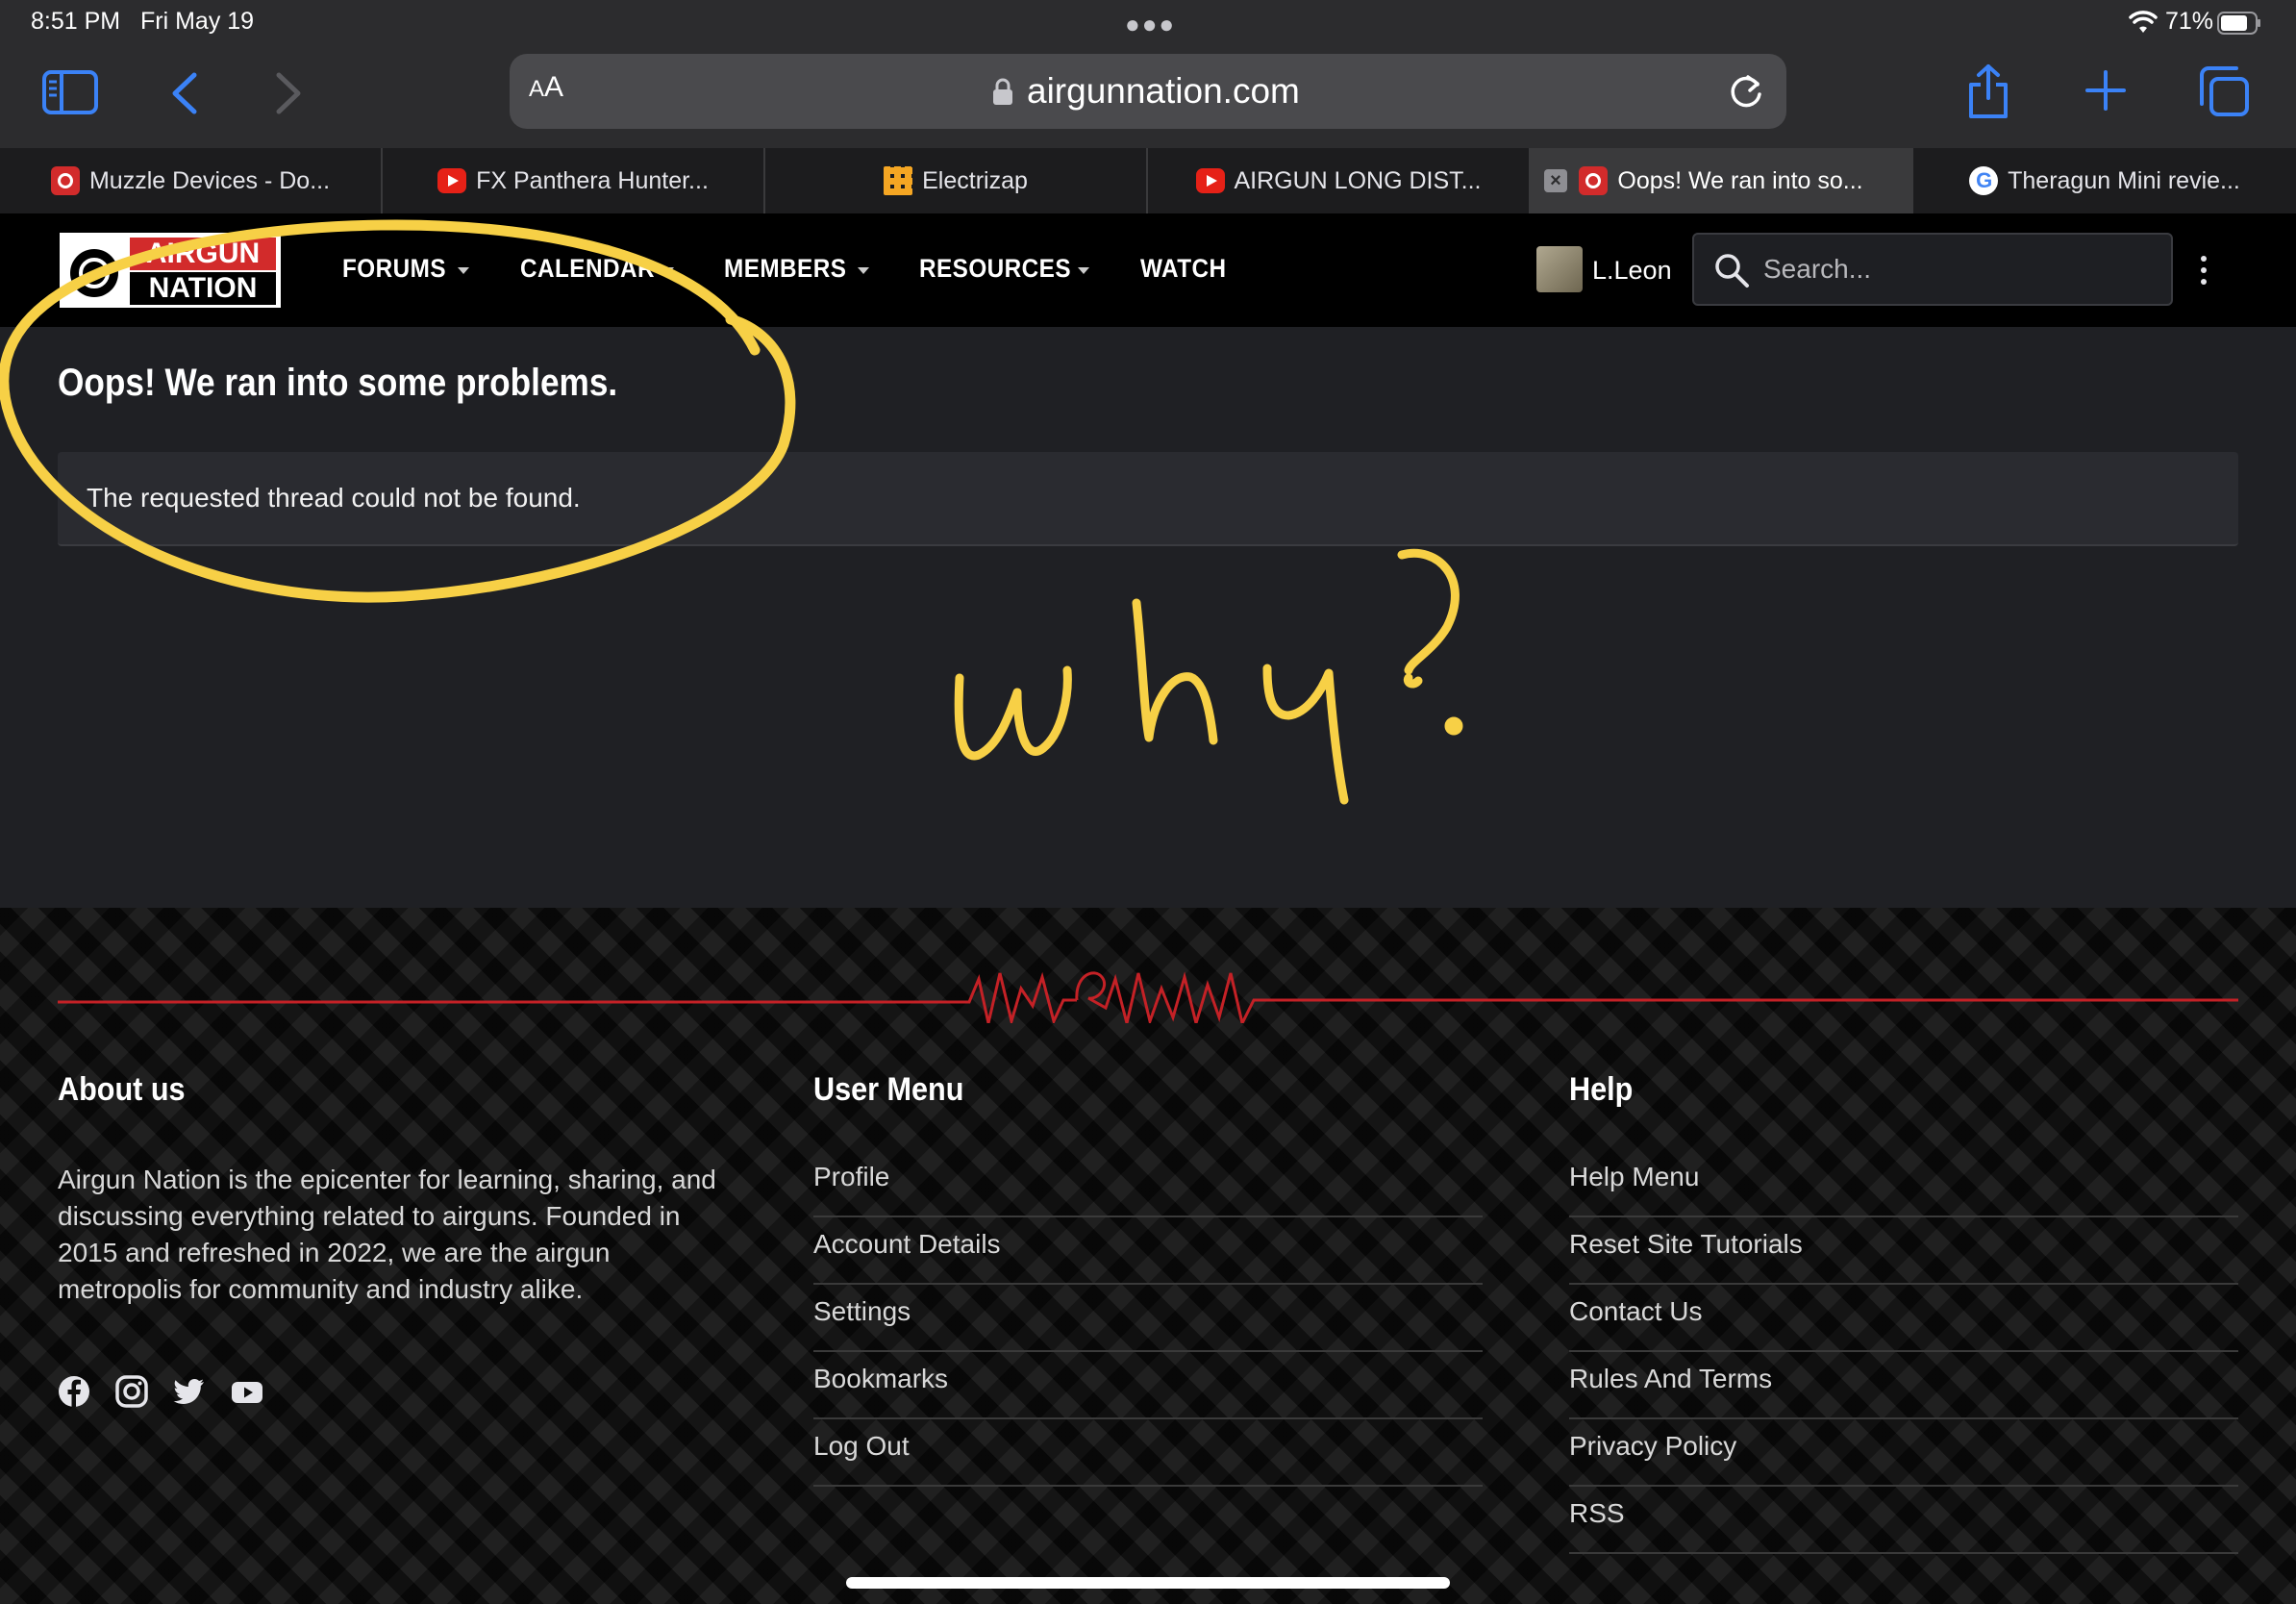 Image resolution: width=2296 pixels, height=1604 pixels. I want to click on status-date: Fri May 19, so click(197, 21).